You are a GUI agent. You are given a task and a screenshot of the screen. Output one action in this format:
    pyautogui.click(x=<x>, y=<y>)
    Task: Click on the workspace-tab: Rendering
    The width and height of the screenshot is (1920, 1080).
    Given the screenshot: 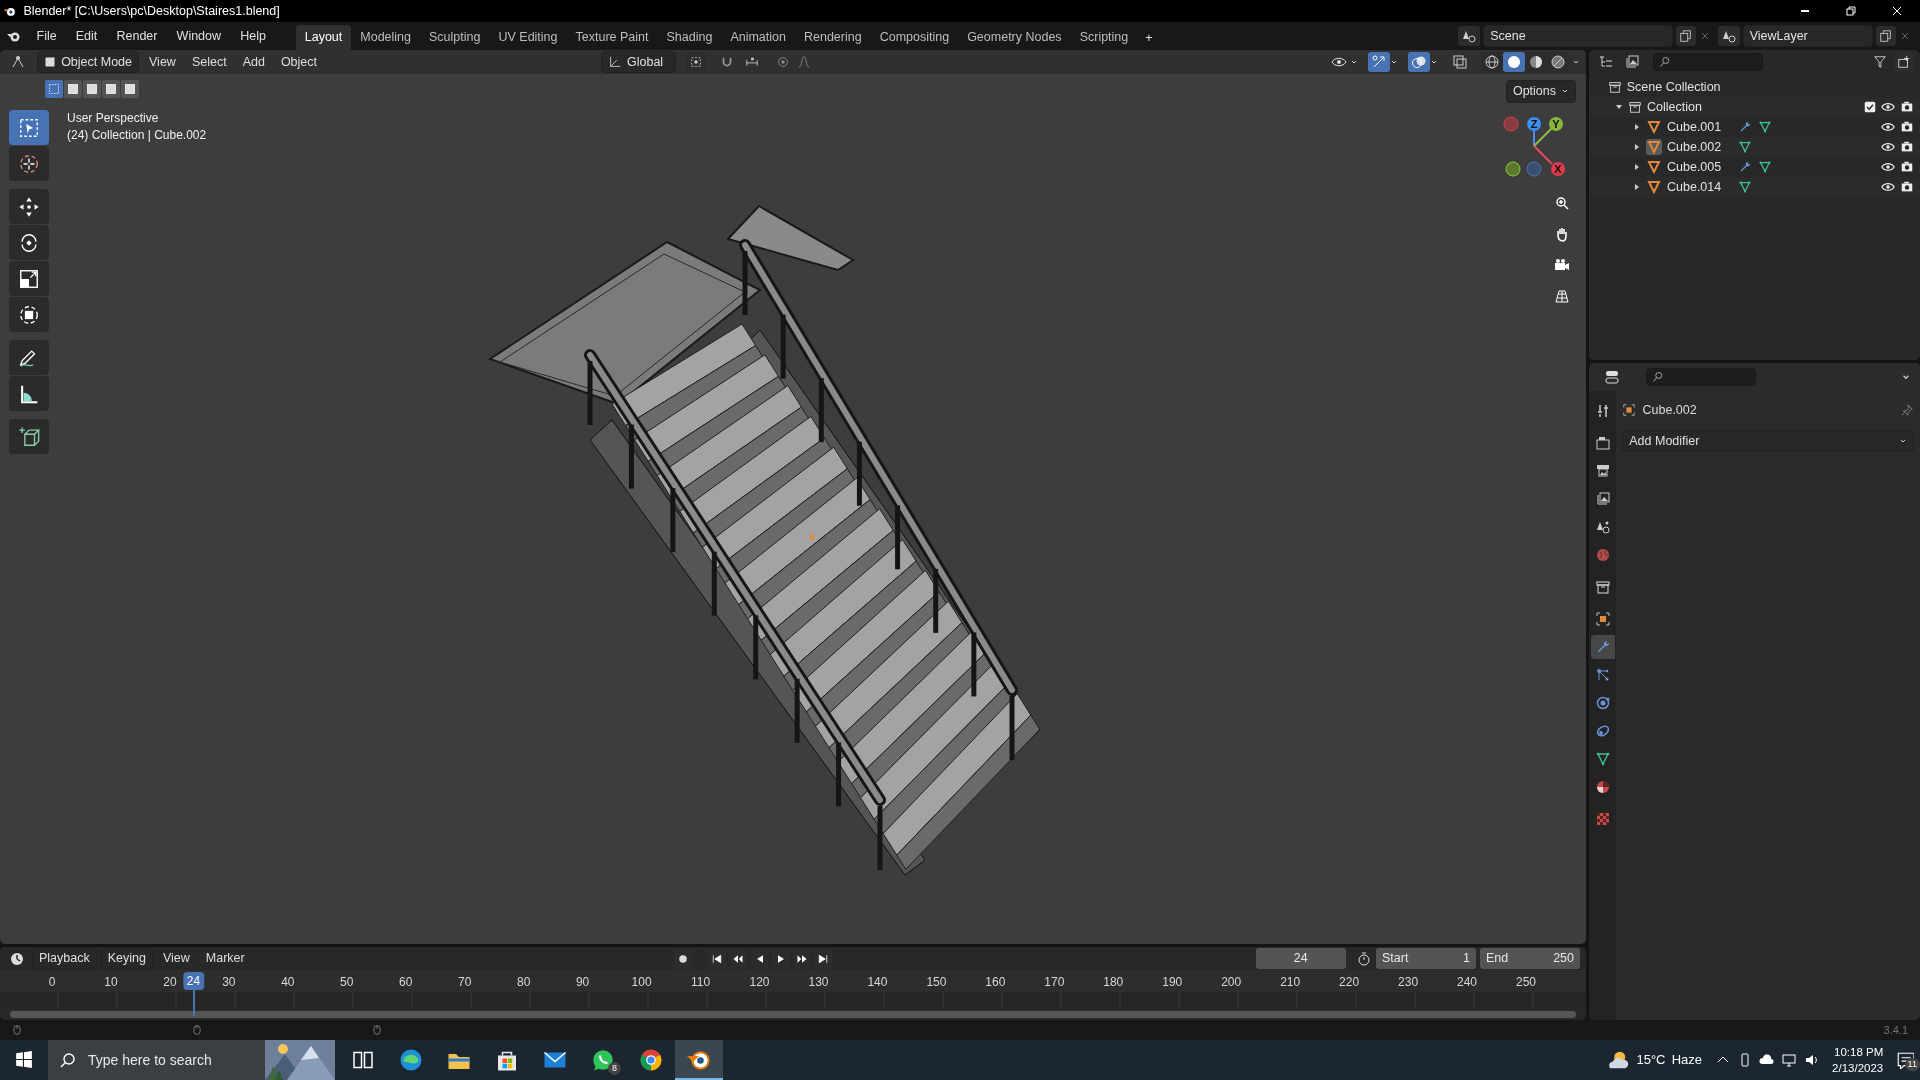 What is the action you would take?
    pyautogui.click(x=832, y=37)
    